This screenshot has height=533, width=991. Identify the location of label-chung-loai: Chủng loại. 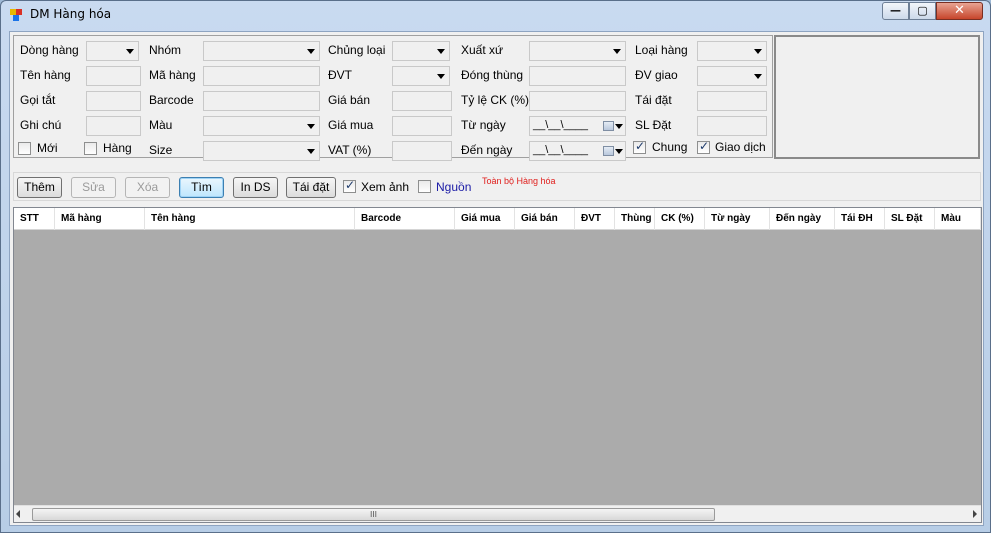
(357, 50).